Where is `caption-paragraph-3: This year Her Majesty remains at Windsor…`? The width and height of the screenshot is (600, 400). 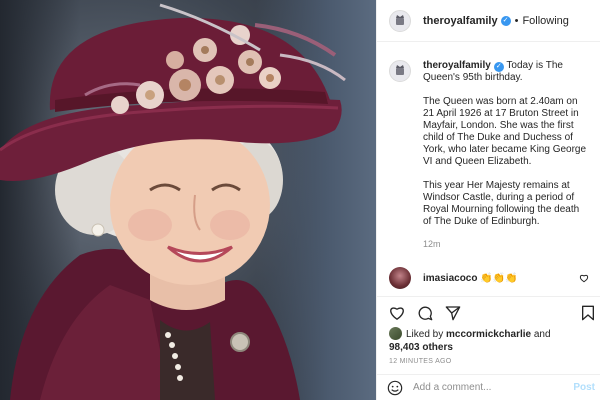
caption-paragraph-3: This year Her Majesty remains at Windsor… is located at coordinates (501, 203).